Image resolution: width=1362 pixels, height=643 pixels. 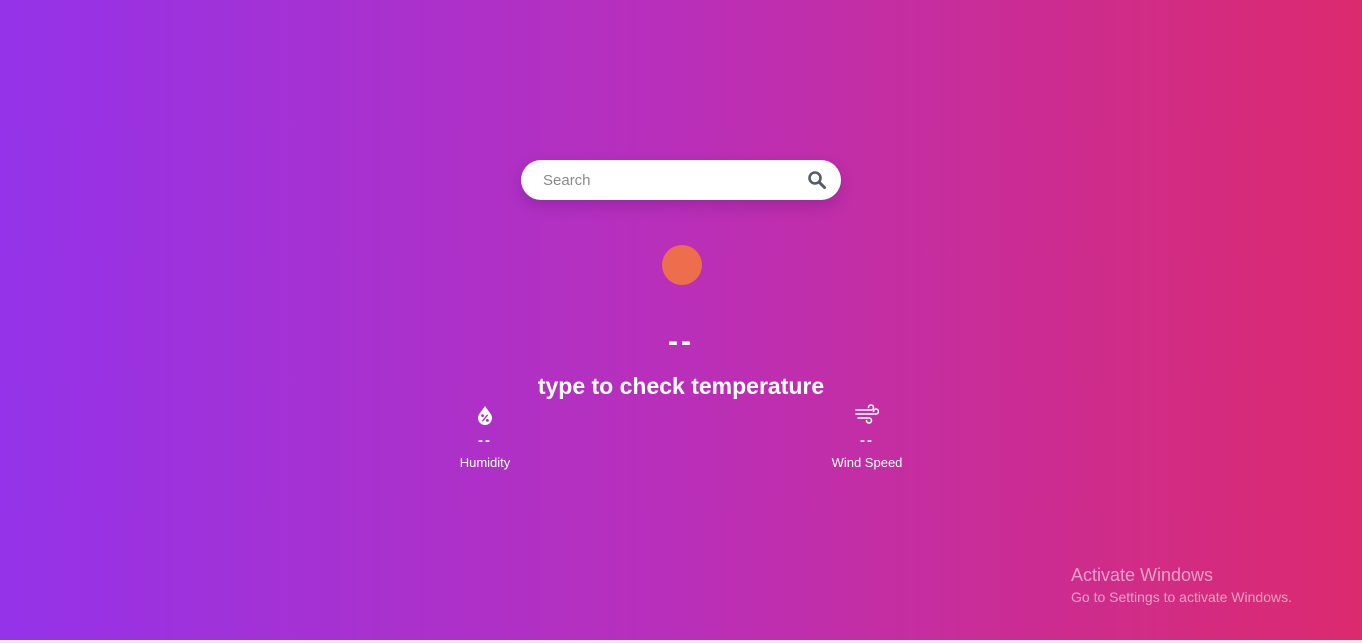 What do you see at coordinates (485, 462) in the screenshot?
I see `humidity-label: Humidity` at bounding box center [485, 462].